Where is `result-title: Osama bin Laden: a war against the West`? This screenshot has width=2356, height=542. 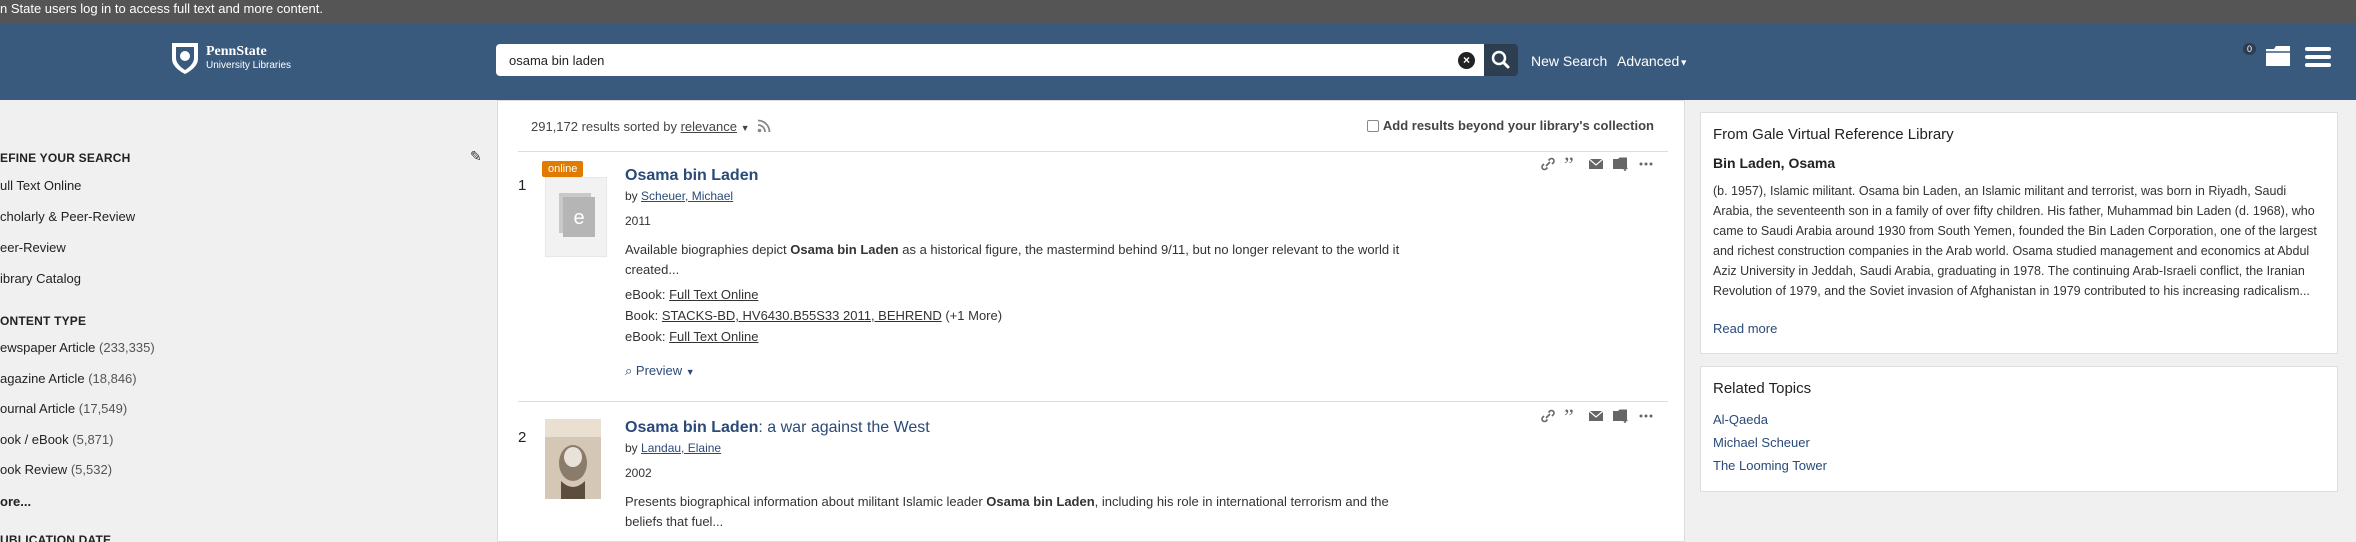
result-title: Osama bin Laden: a war against the West is located at coordinates (777, 428).